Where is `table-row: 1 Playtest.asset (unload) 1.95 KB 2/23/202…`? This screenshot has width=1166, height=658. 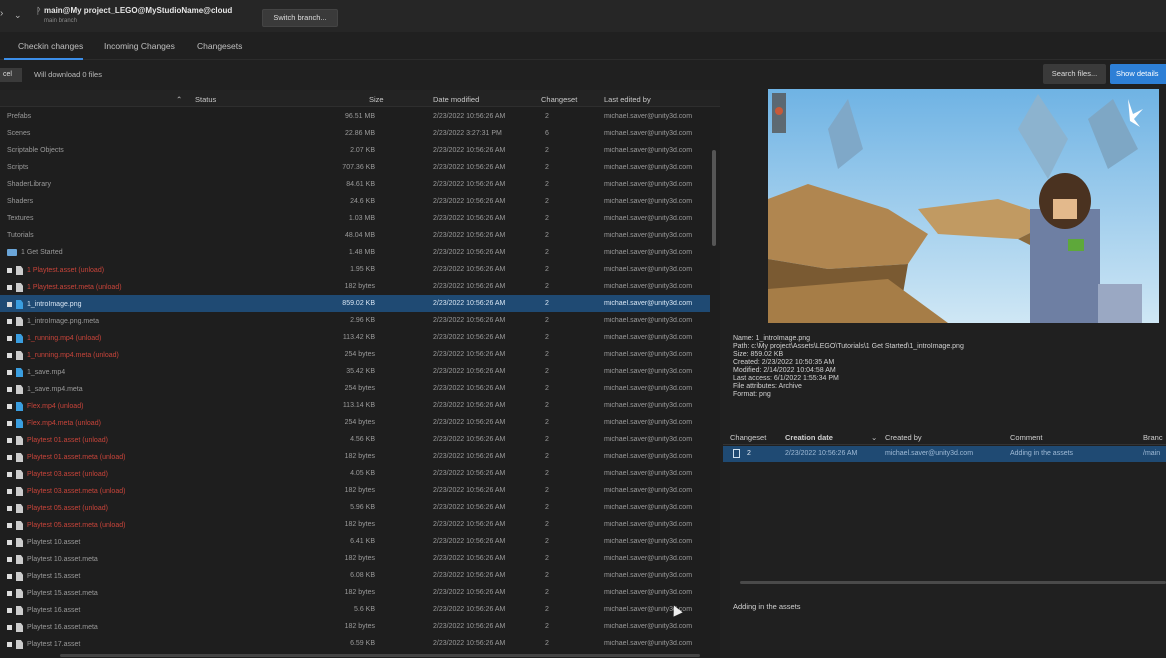
table-row: 1 Playtest.asset (unload) 1.95 KB 2/23/202… is located at coordinates (355, 269).